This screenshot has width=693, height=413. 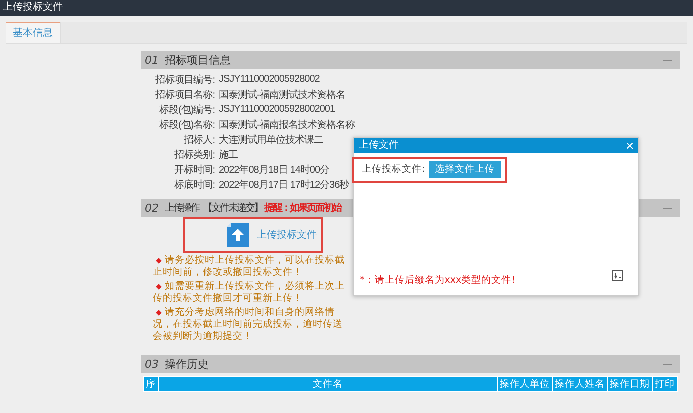 What do you see at coordinates (184, 80) in the screenshot?
I see `field-label: 招标项目编号:` at bounding box center [184, 80].